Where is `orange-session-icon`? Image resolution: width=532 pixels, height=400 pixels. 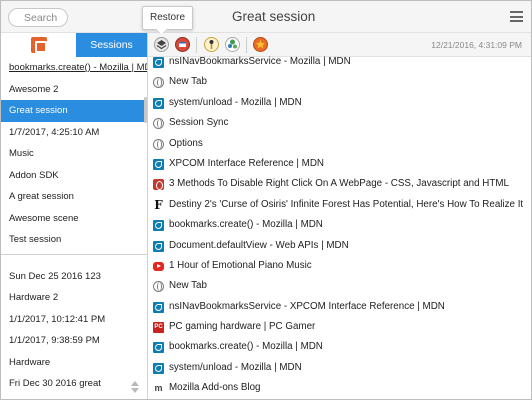
orange-session-icon is located at coordinates (39, 45).